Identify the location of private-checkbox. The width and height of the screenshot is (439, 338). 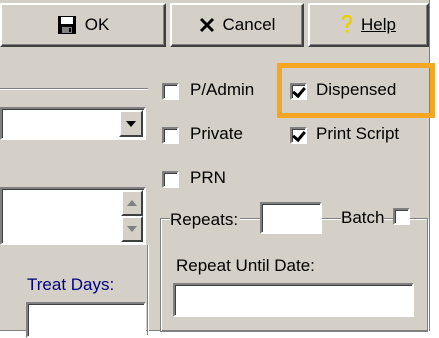
(170, 135).